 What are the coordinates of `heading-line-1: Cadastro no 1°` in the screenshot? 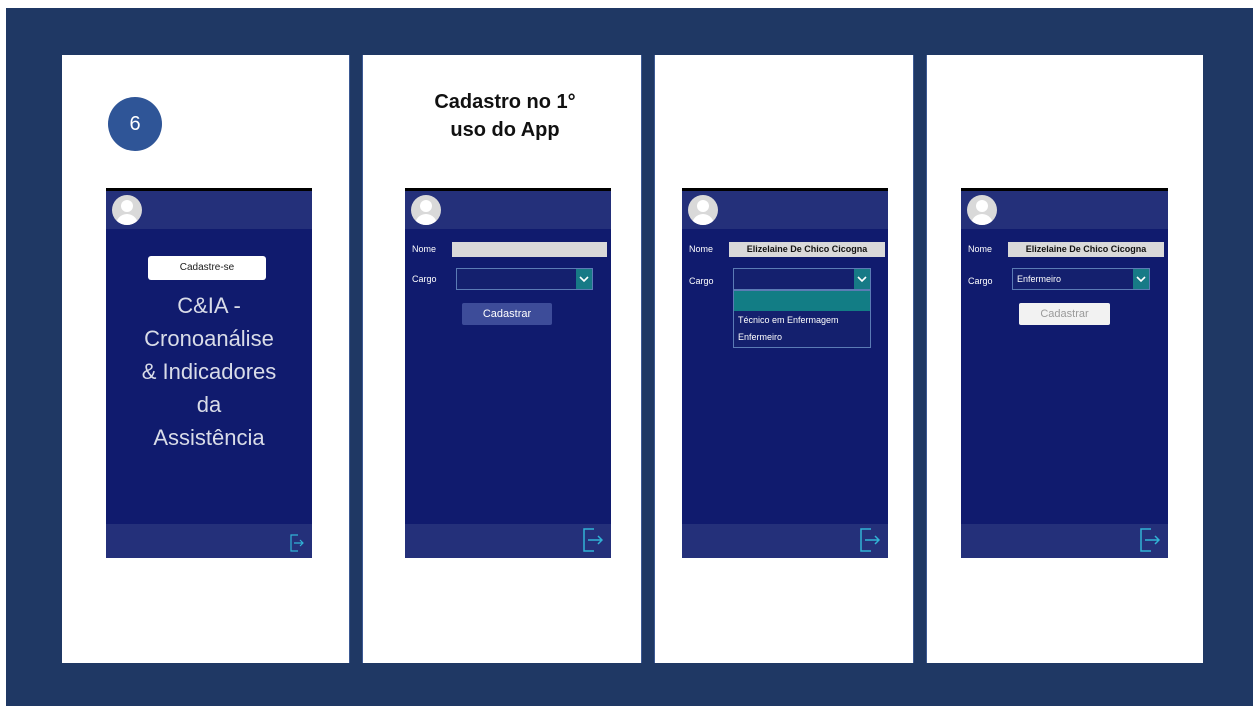 It's located at (505, 102).